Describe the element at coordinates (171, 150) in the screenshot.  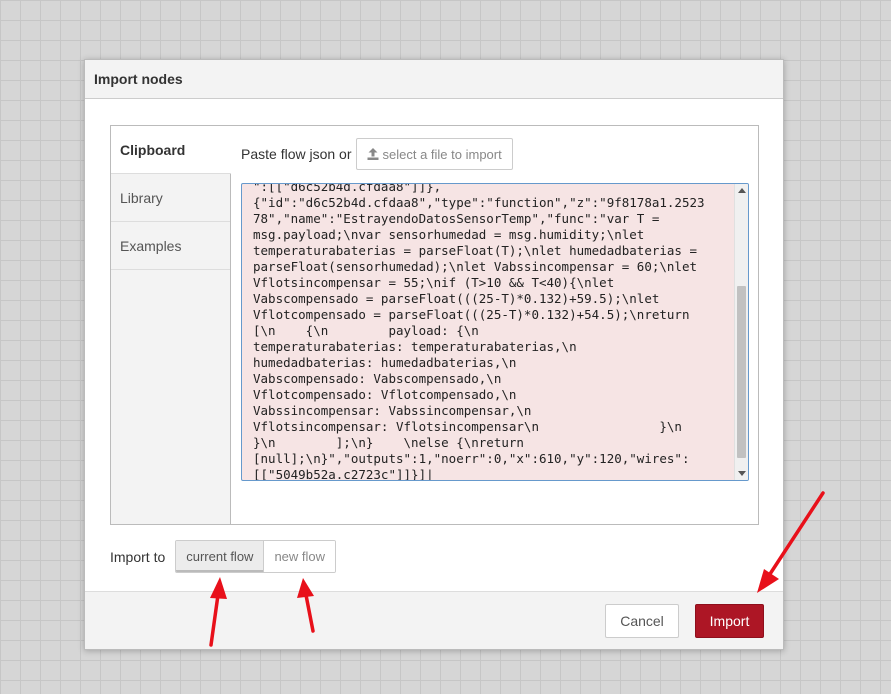
I see `tab-clipboard: Clipboard` at that location.